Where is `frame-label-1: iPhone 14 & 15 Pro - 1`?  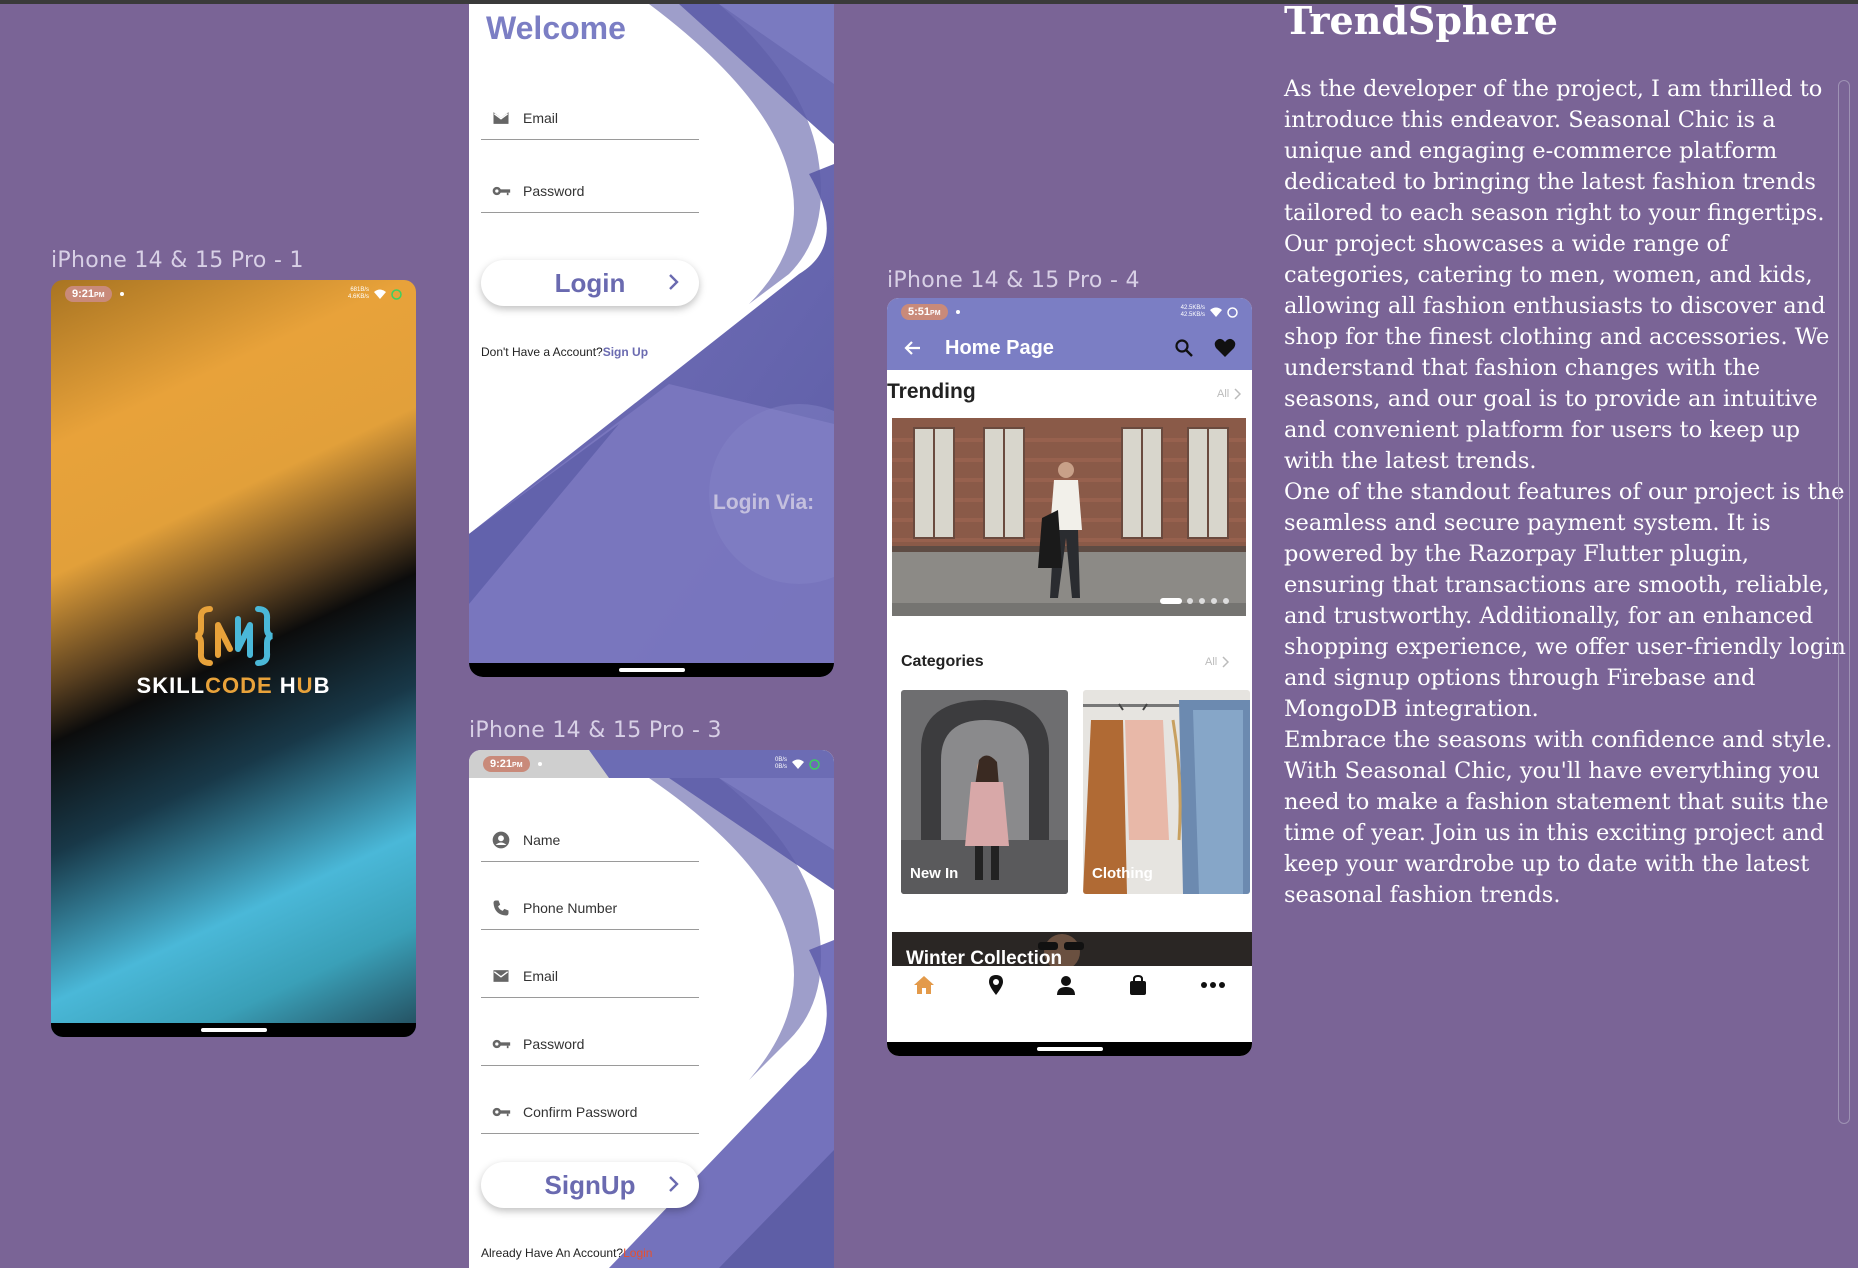 frame-label-1: iPhone 14 & 15 Pro - 1 is located at coordinates (177, 260).